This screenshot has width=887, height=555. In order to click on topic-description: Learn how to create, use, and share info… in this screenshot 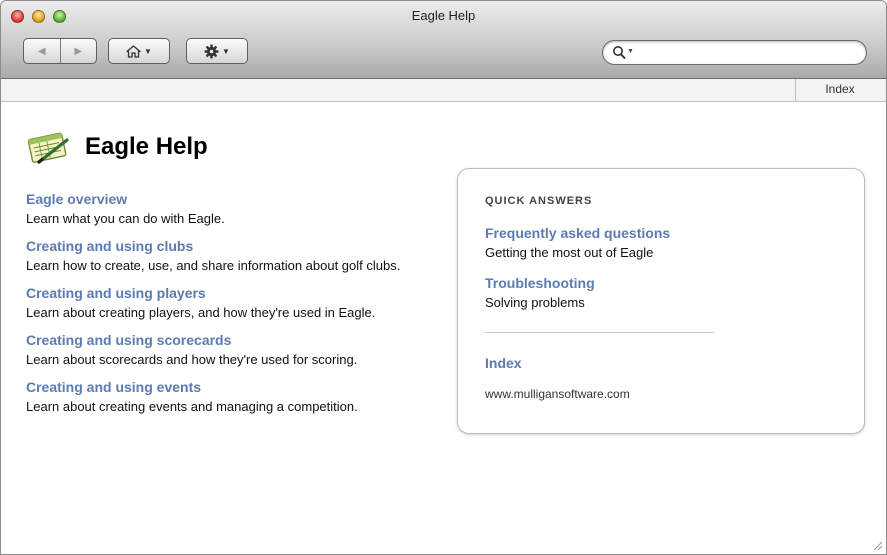, I will do `click(213, 265)`.